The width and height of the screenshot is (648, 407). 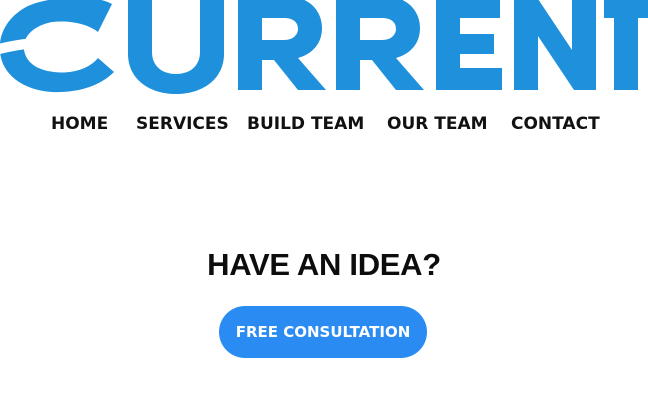 What do you see at coordinates (323, 332) in the screenshot?
I see `free-consultation-button: FREE CONSULTATION` at bounding box center [323, 332].